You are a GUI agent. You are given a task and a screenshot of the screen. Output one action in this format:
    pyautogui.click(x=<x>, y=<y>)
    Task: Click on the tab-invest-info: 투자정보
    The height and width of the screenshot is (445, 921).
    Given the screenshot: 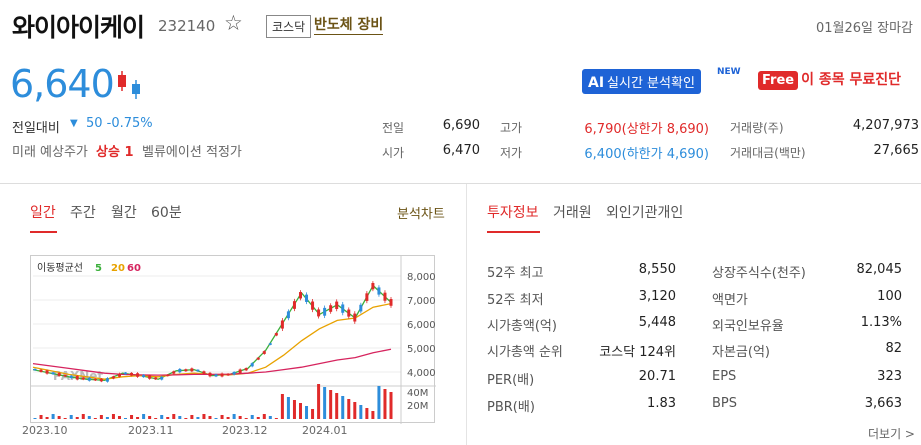 What is the action you would take?
    pyautogui.click(x=513, y=212)
    